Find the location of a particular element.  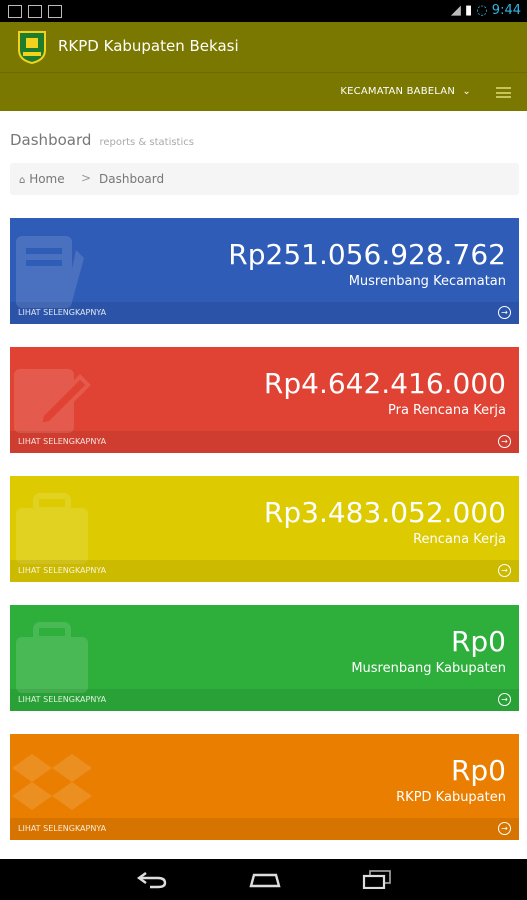

district-dropdown: KECAMATAN BABELAN ⌄ is located at coordinates (405, 91).